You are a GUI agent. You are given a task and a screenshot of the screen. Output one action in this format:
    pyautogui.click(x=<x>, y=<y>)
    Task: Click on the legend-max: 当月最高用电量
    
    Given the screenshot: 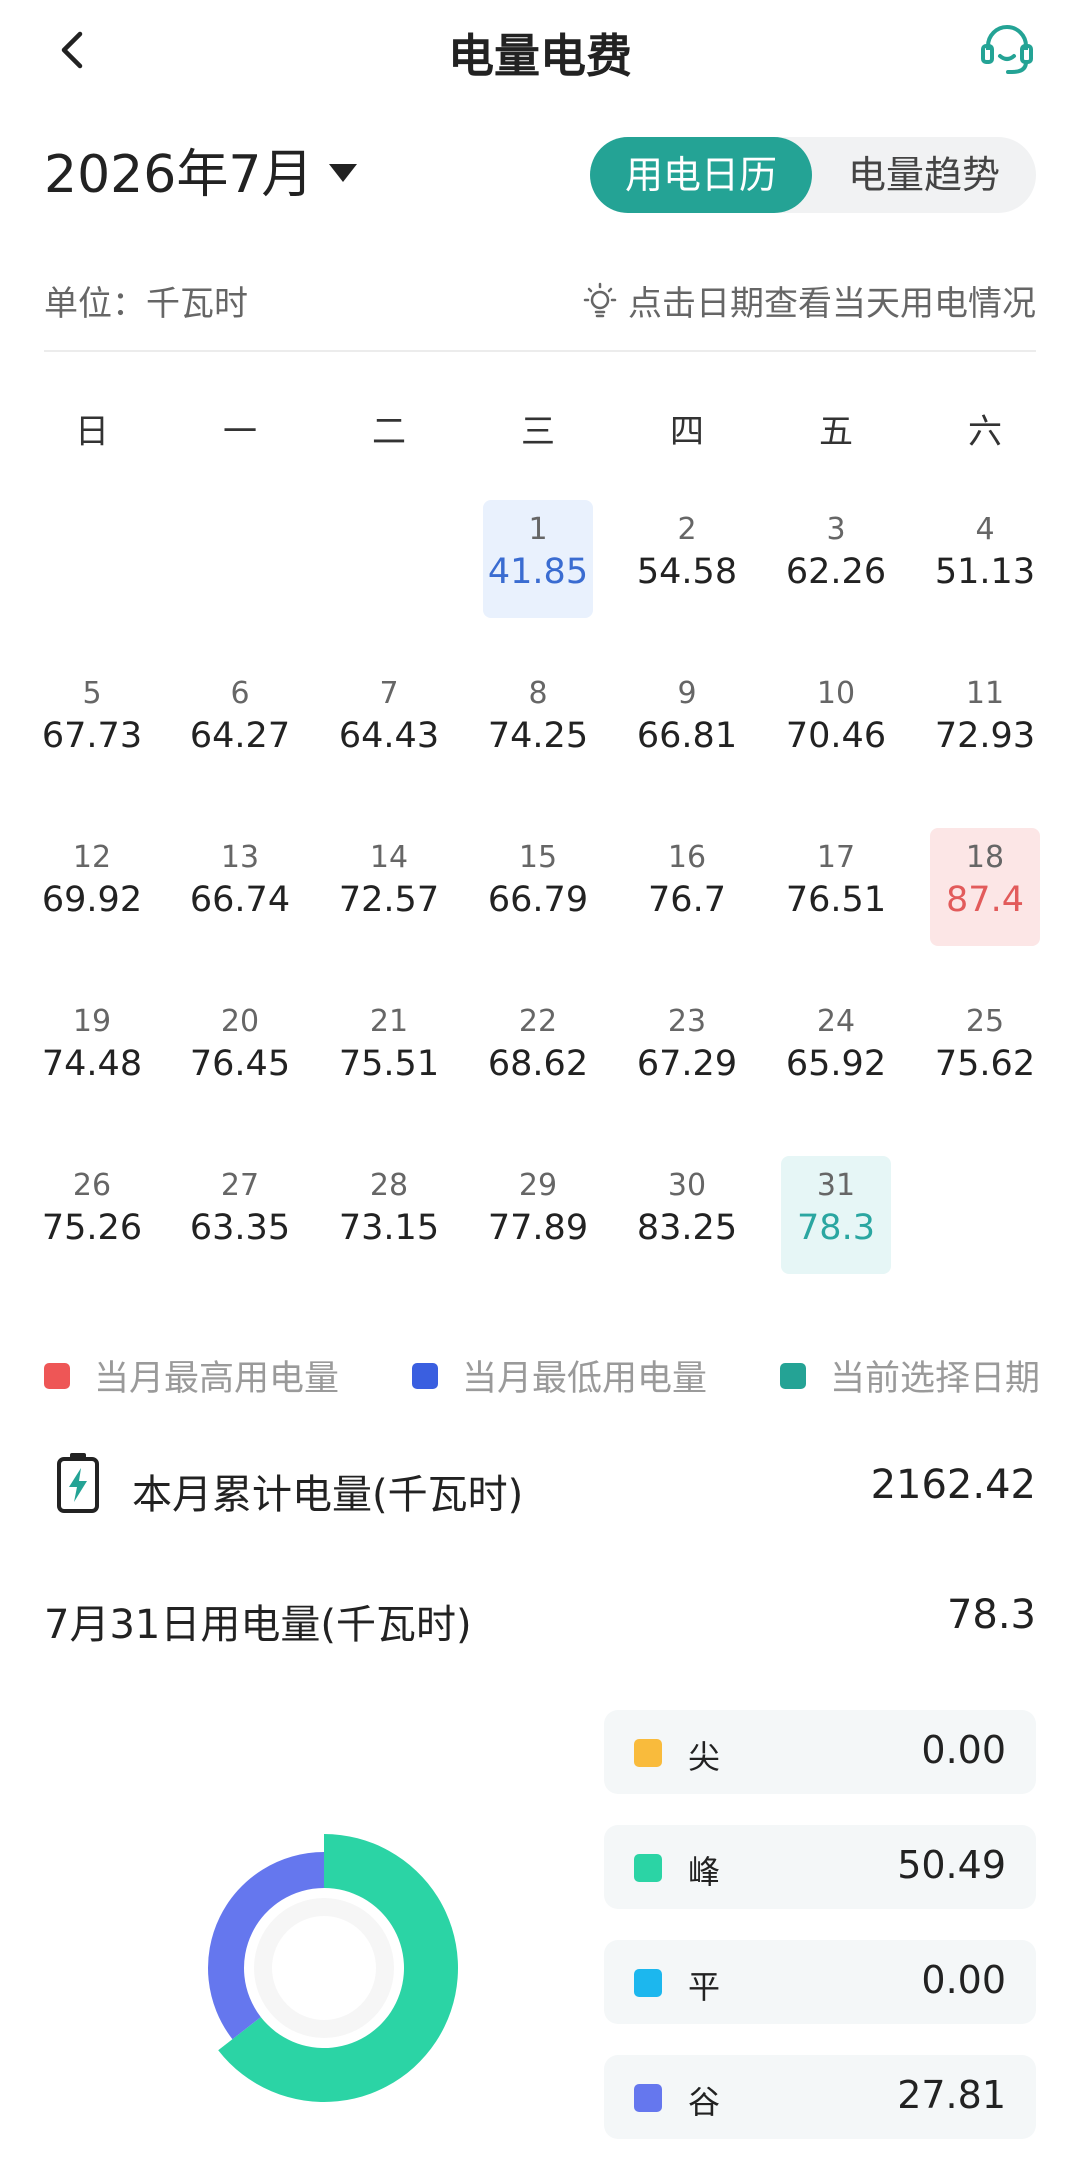 What is the action you would take?
    pyautogui.click(x=191, y=1375)
    